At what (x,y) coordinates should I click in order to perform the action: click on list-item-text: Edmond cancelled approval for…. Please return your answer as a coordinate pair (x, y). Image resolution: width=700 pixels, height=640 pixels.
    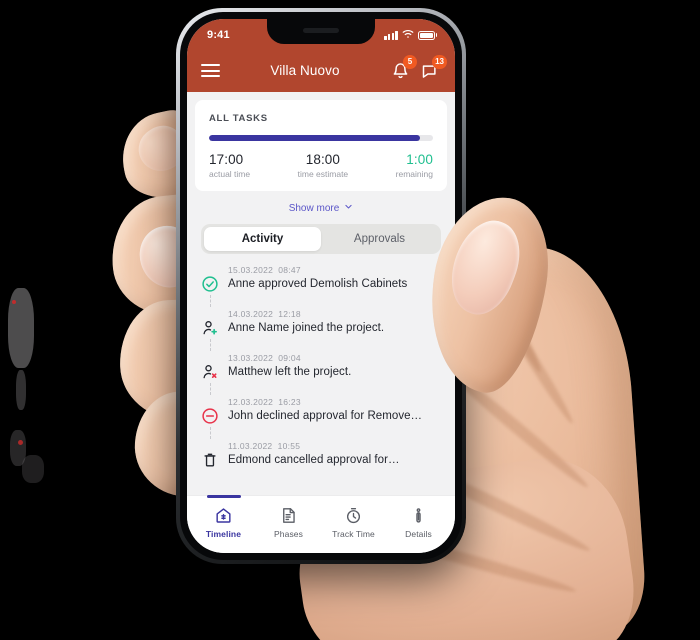
    Looking at the image, I should click on (314, 460).